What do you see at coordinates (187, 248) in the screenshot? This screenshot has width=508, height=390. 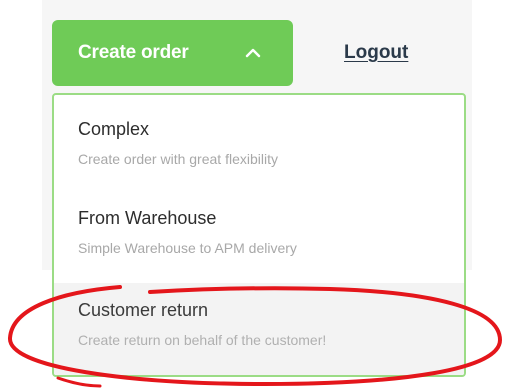 I see `menu-item-description: Simple Warehouse to APM delivery` at bounding box center [187, 248].